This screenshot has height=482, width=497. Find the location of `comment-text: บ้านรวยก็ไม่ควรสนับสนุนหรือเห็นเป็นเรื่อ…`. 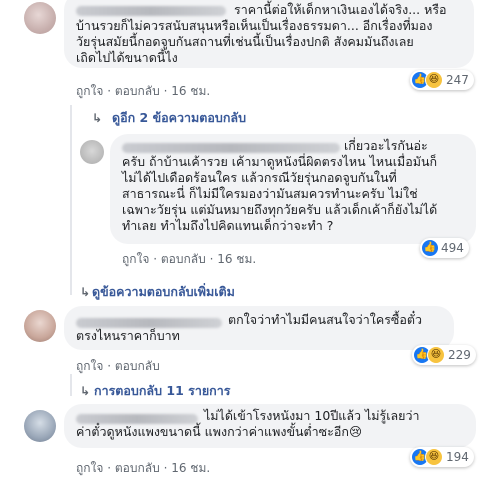

comment-text: บ้านรวยก็ไม่ควรสนับสนุนหรือเห็นเป็นเรื่อ… is located at coordinates (254, 25).